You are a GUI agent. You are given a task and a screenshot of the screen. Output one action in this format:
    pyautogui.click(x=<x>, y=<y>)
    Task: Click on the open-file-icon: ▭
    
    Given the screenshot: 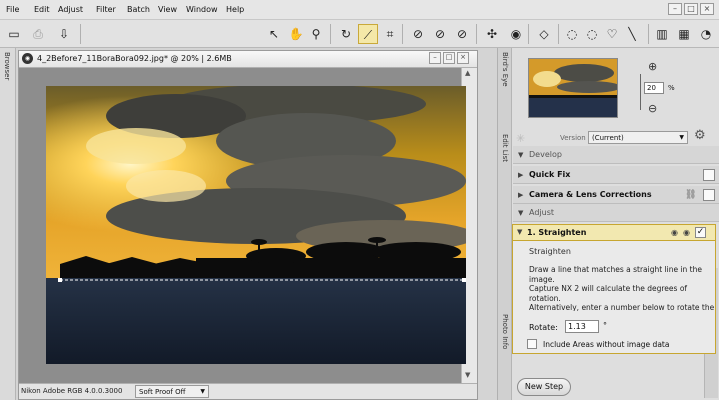 What is the action you would take?
    pyautogui.click(x=14, y=34)
    